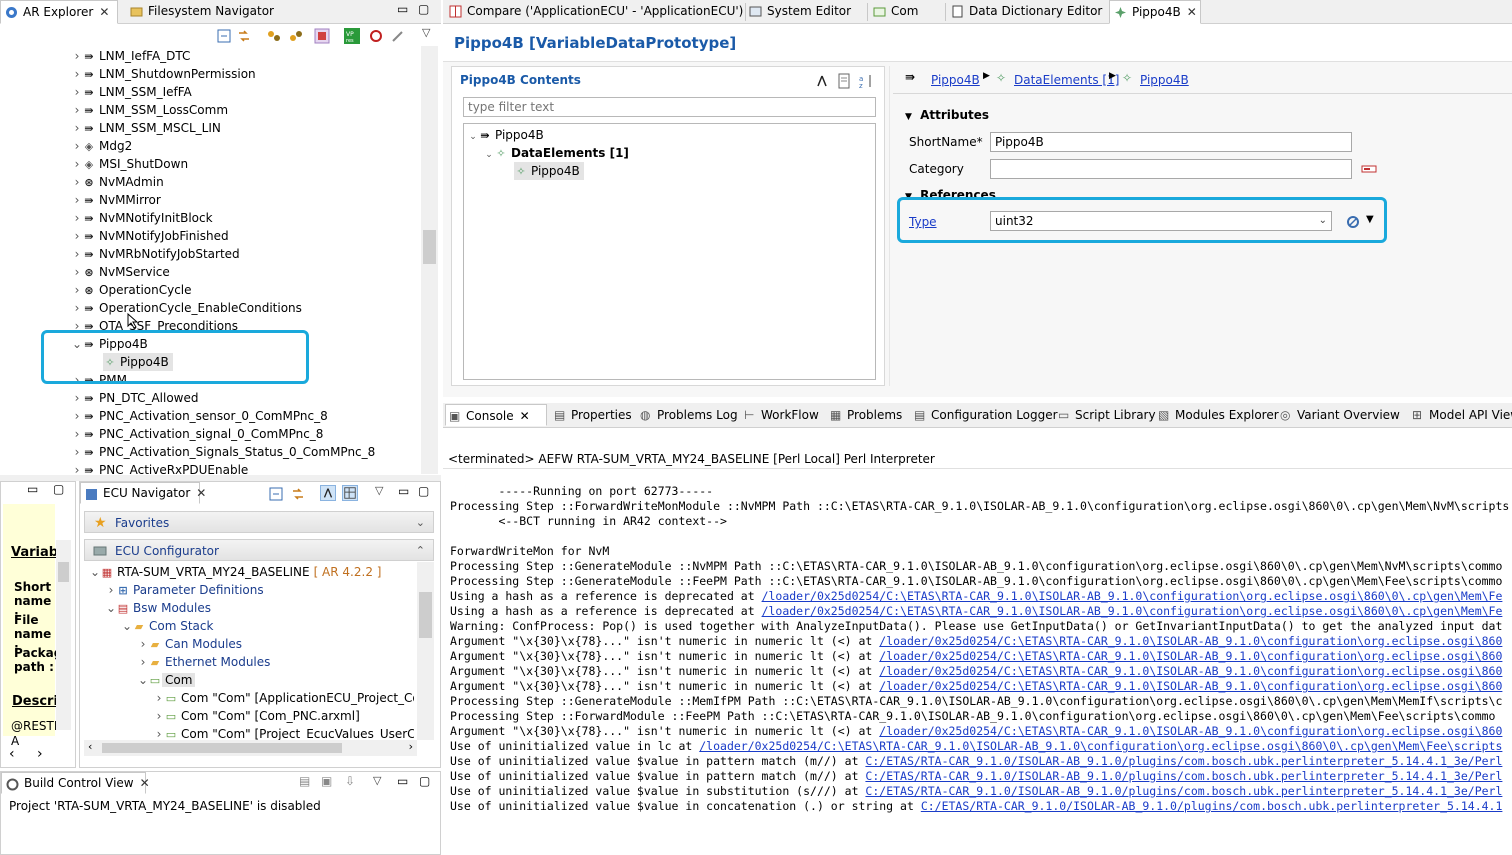 Image resolution: width=1512 pixels, height=855 pixels. What do you see at coordinates (190, 644) in the screenshot?
I see `ecu-tree-item: › ▰ Can Modules` at bounding box center [190, 644].